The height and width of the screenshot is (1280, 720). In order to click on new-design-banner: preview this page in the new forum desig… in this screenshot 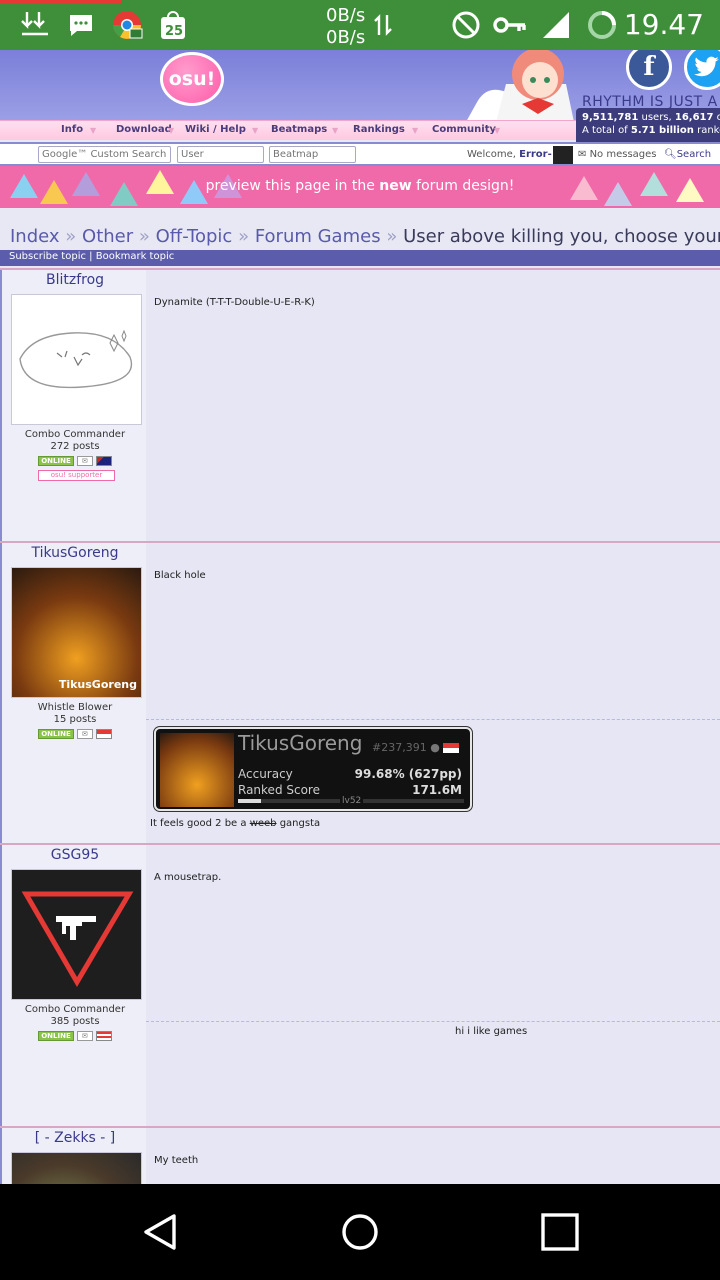, I will do `click(360, 187)`.